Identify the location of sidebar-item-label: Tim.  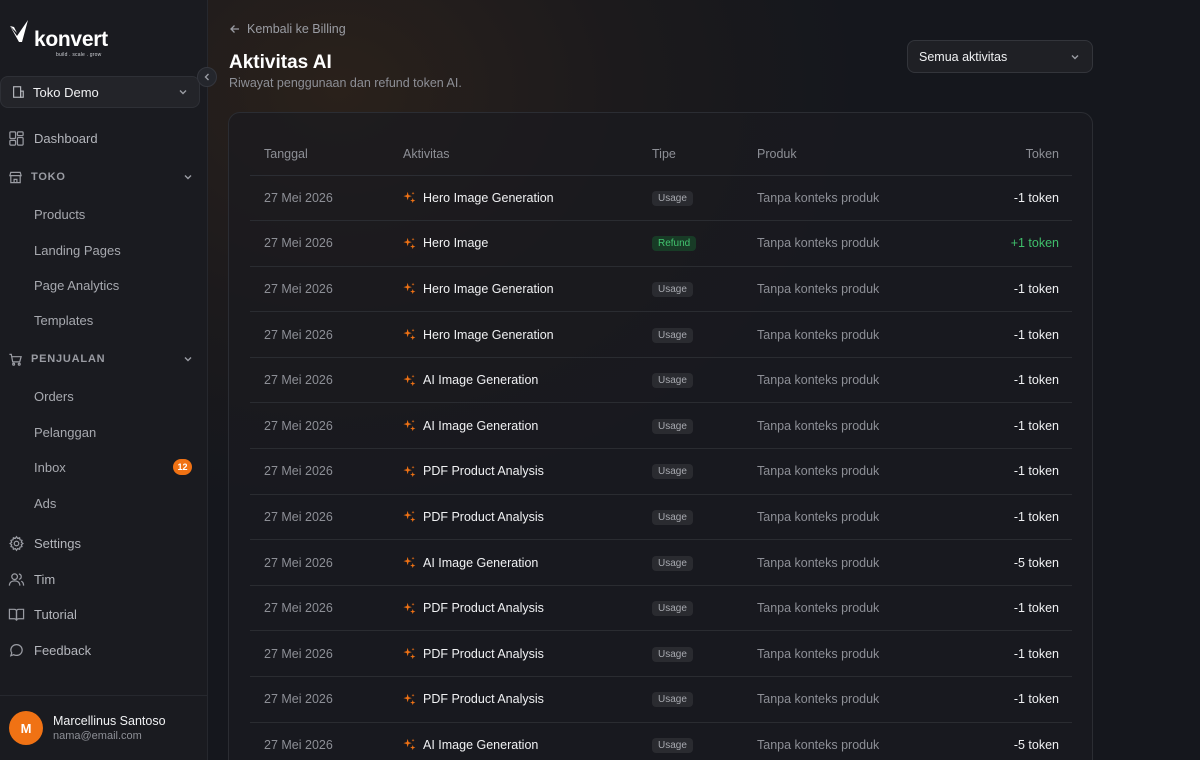
(45, 579).